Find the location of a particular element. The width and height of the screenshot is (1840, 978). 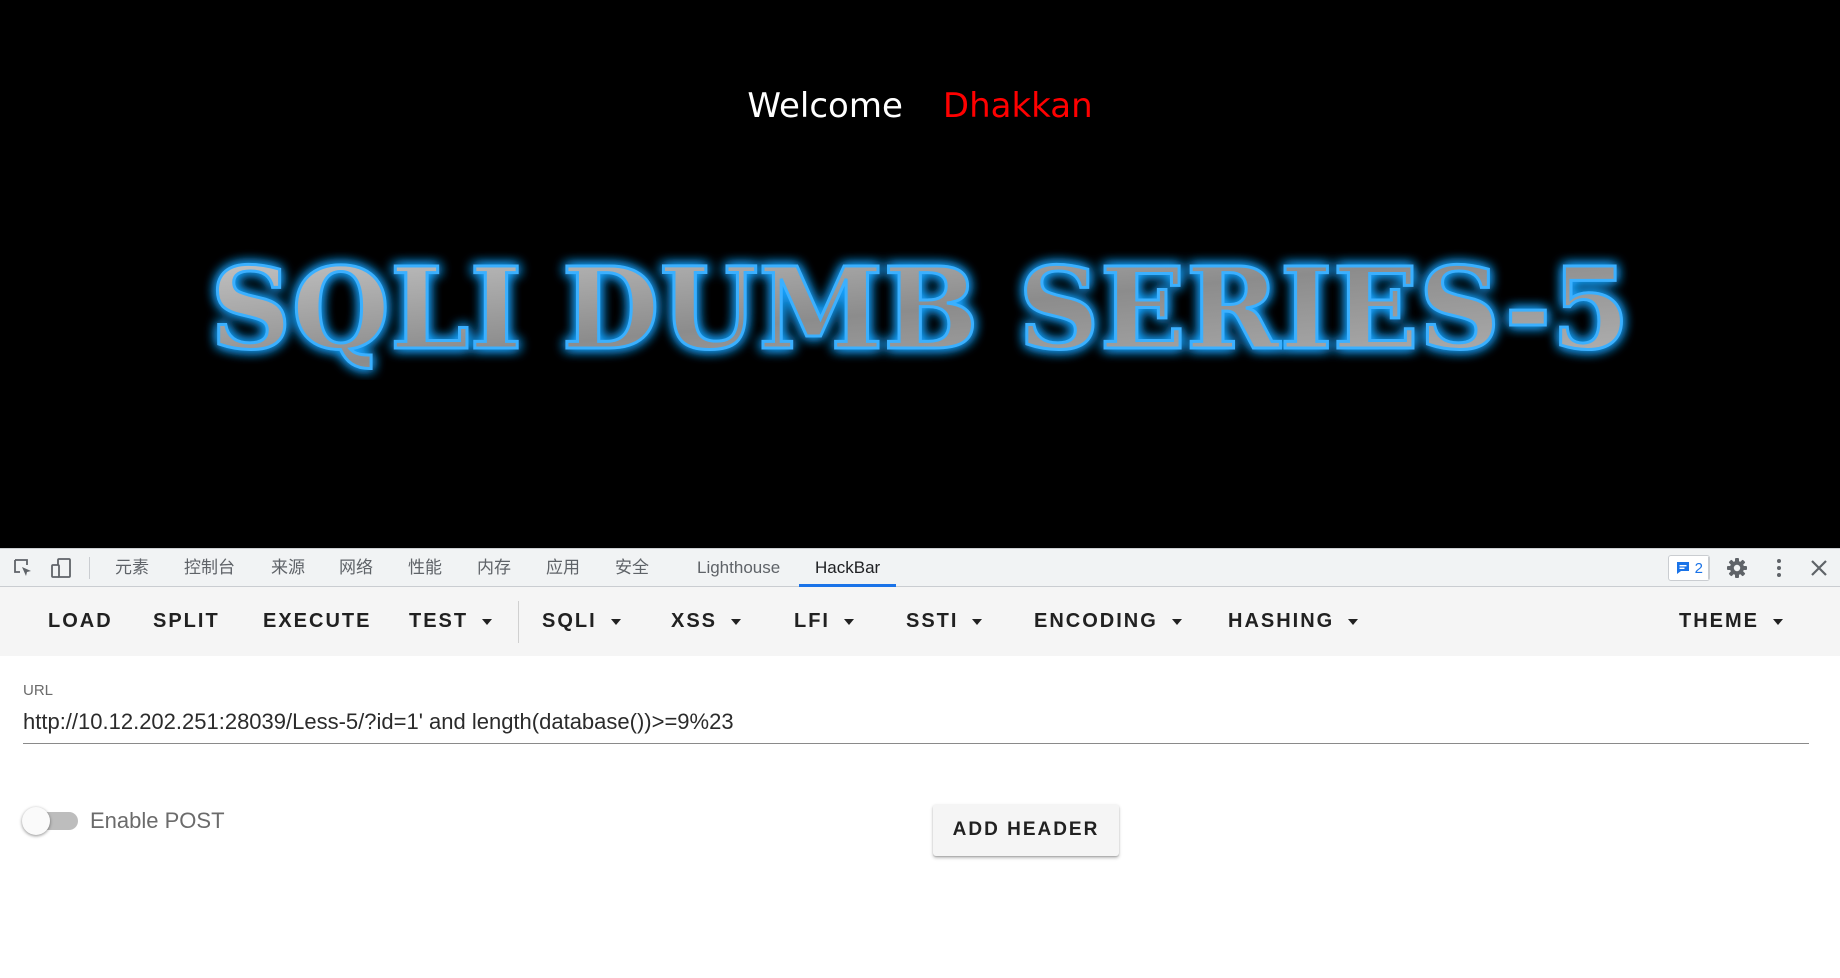

theme-dropdown: THEME is located at coordinates (1731, 621).